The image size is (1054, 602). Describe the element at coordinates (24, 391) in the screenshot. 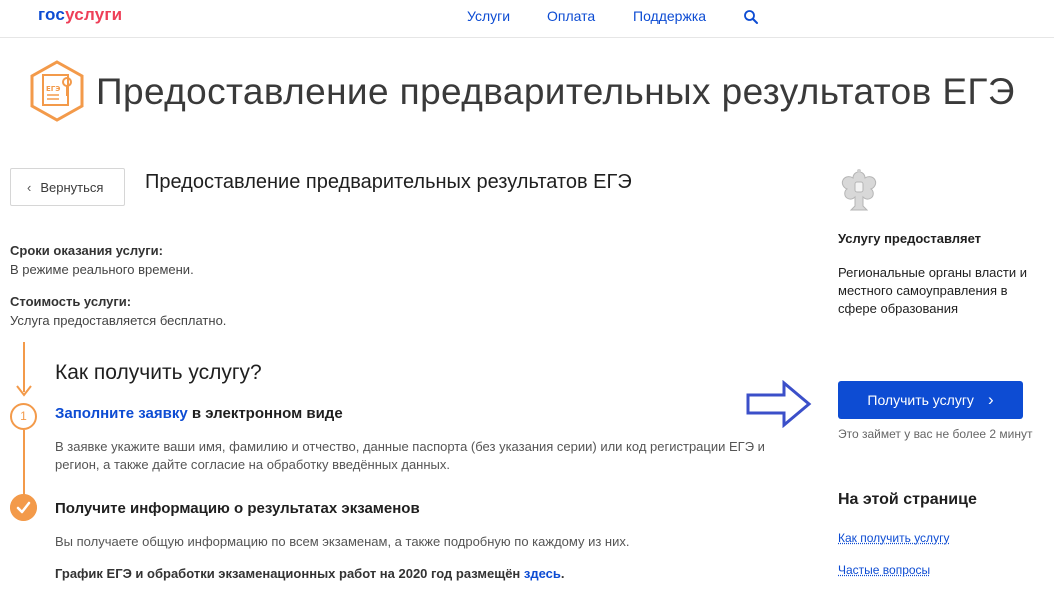

I see `timeline-arrow-down-icon` at that location.